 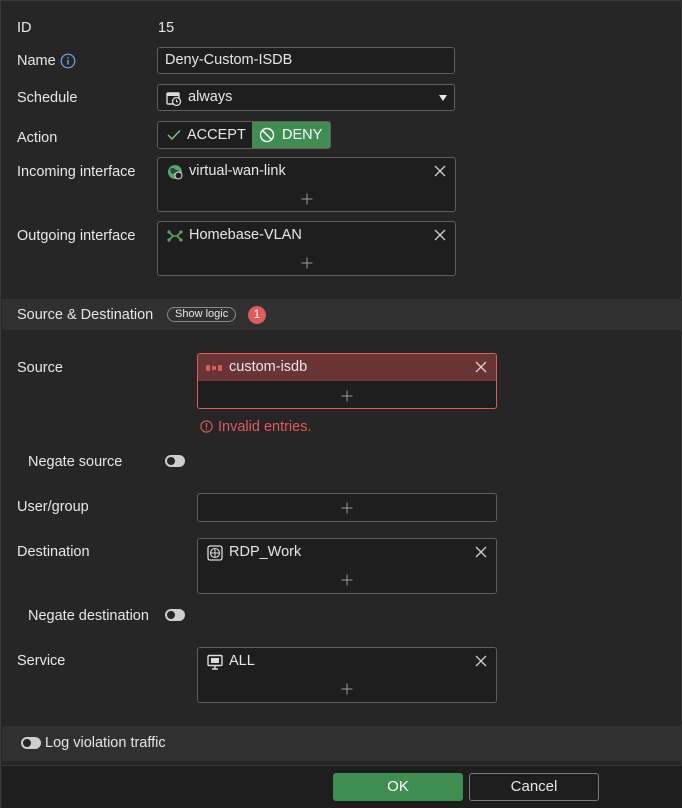 I want to click on negate-source-label: Negate source, so click(x=75, y=462).